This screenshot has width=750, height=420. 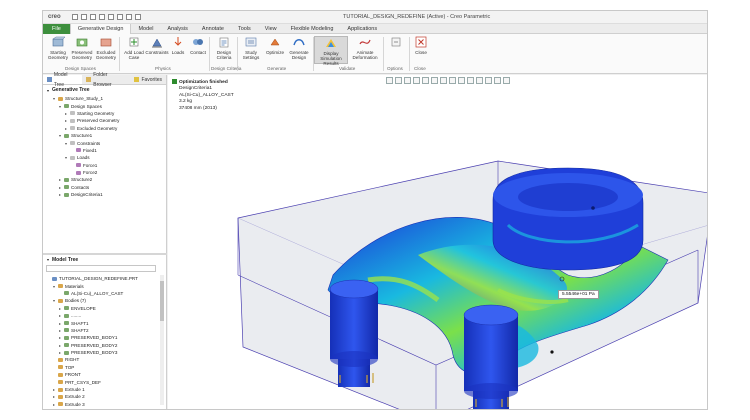 What do you see at coordinates (421, 42) in the screenshot?
I see `close-icon` at bounding box center [421, 42].